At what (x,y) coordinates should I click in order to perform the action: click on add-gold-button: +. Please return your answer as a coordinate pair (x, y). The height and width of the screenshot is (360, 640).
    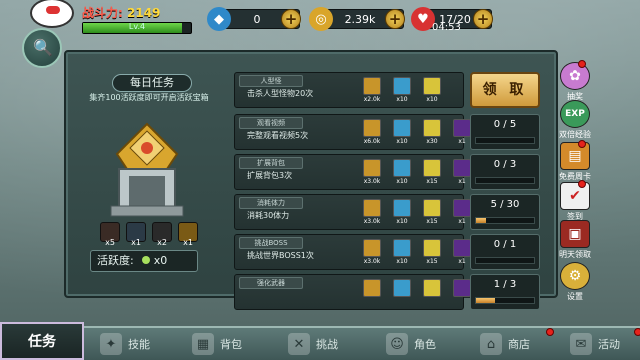
    Looking at the image, I should click on (395, 19).